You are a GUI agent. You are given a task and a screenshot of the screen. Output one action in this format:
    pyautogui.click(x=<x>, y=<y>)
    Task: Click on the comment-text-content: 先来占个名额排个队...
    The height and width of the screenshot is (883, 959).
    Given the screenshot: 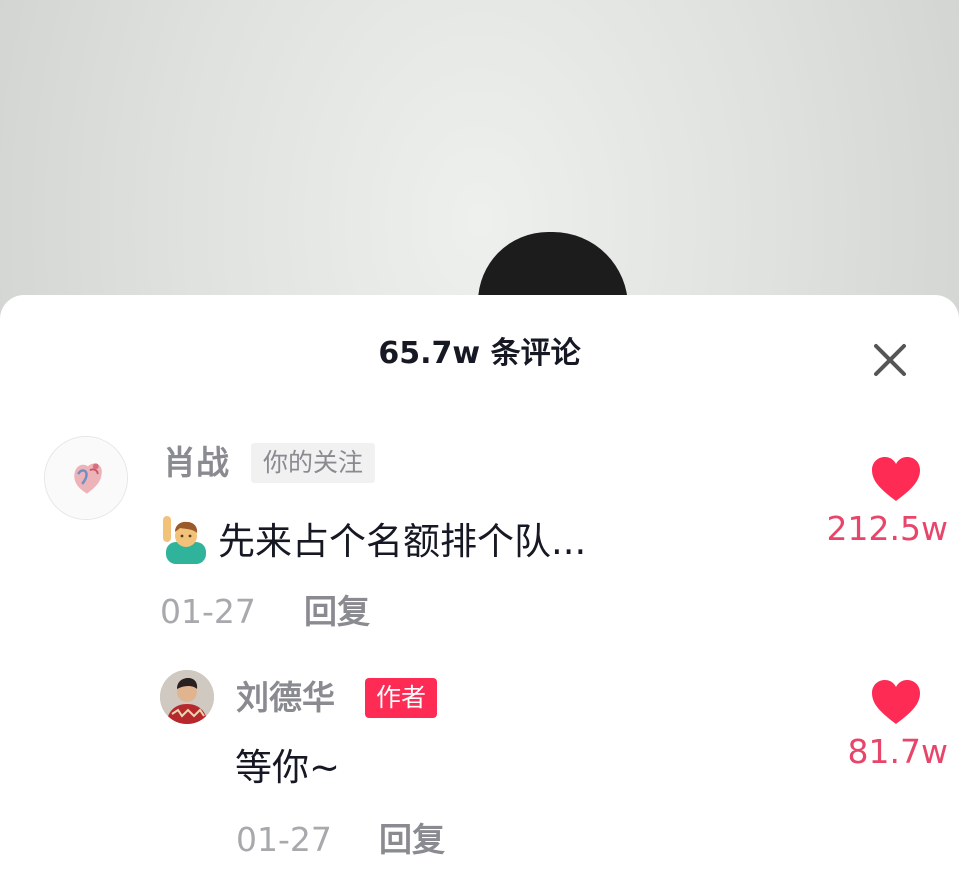 What is the action you would take?
    pyautogui.click(x=402, y=541)
    